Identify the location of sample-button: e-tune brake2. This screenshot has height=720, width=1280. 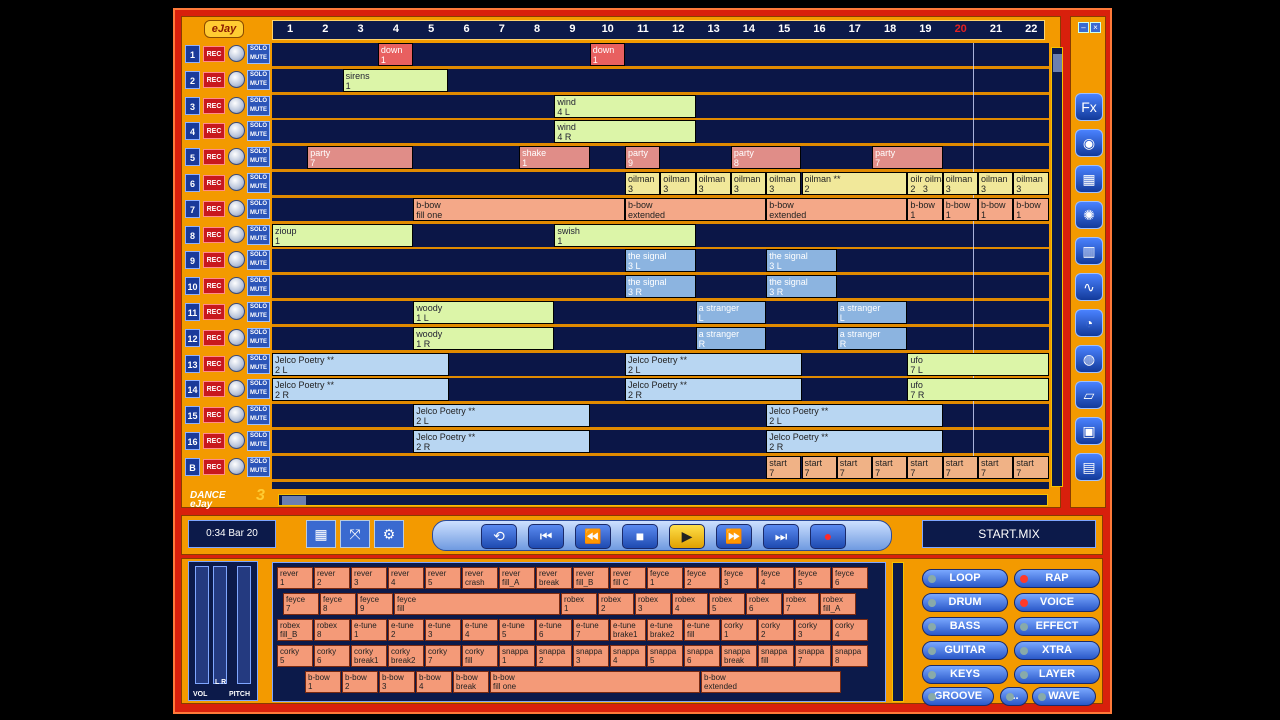
(665, 630).